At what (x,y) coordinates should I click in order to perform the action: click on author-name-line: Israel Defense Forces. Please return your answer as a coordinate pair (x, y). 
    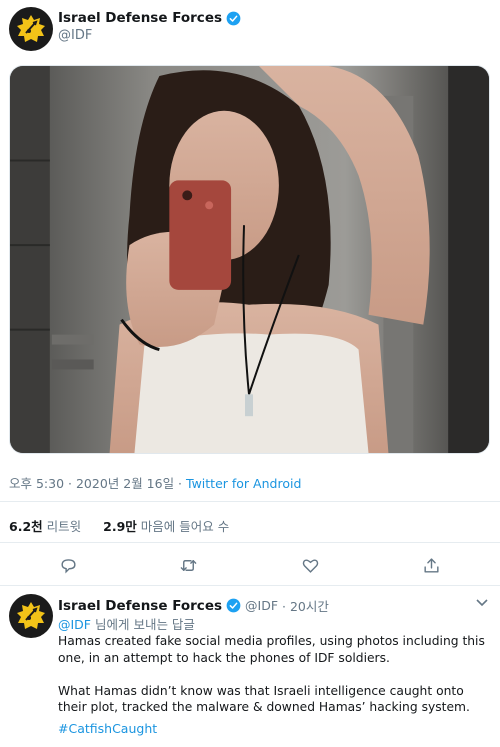
    Looking at the image, I should click on (149, 18).